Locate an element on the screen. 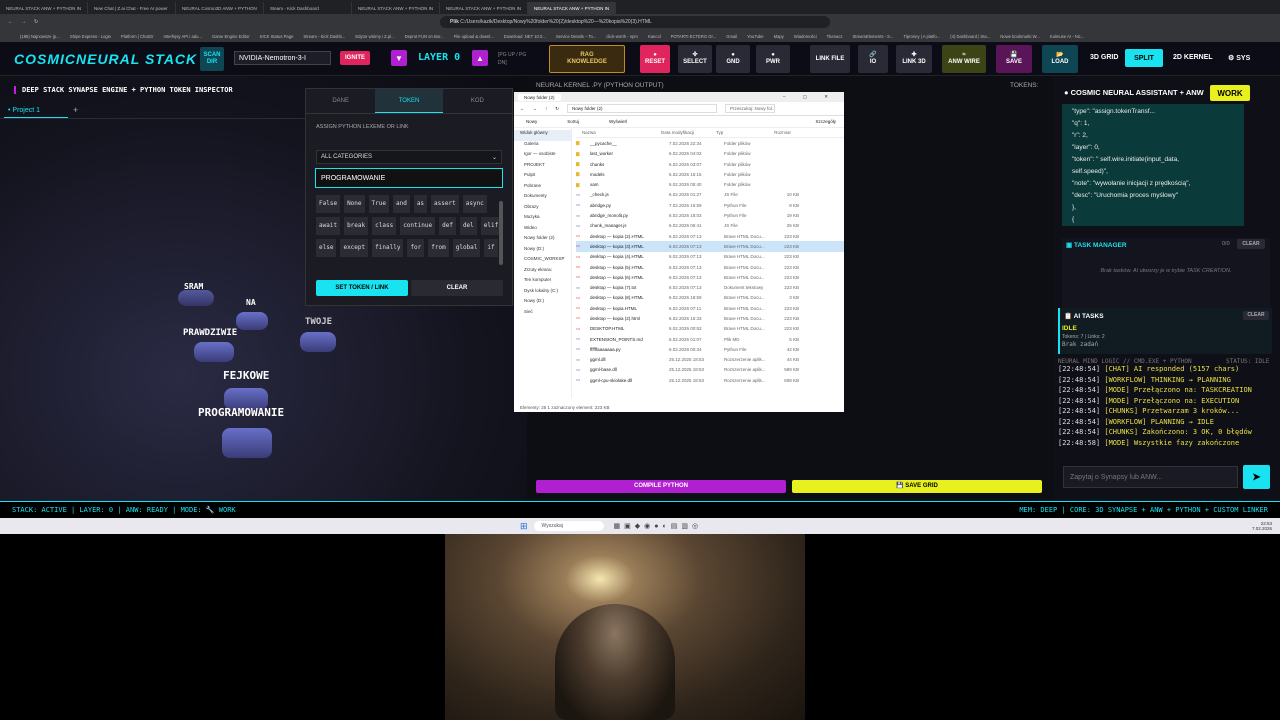  keyword-chip: except is located at coordinates (354, 248).